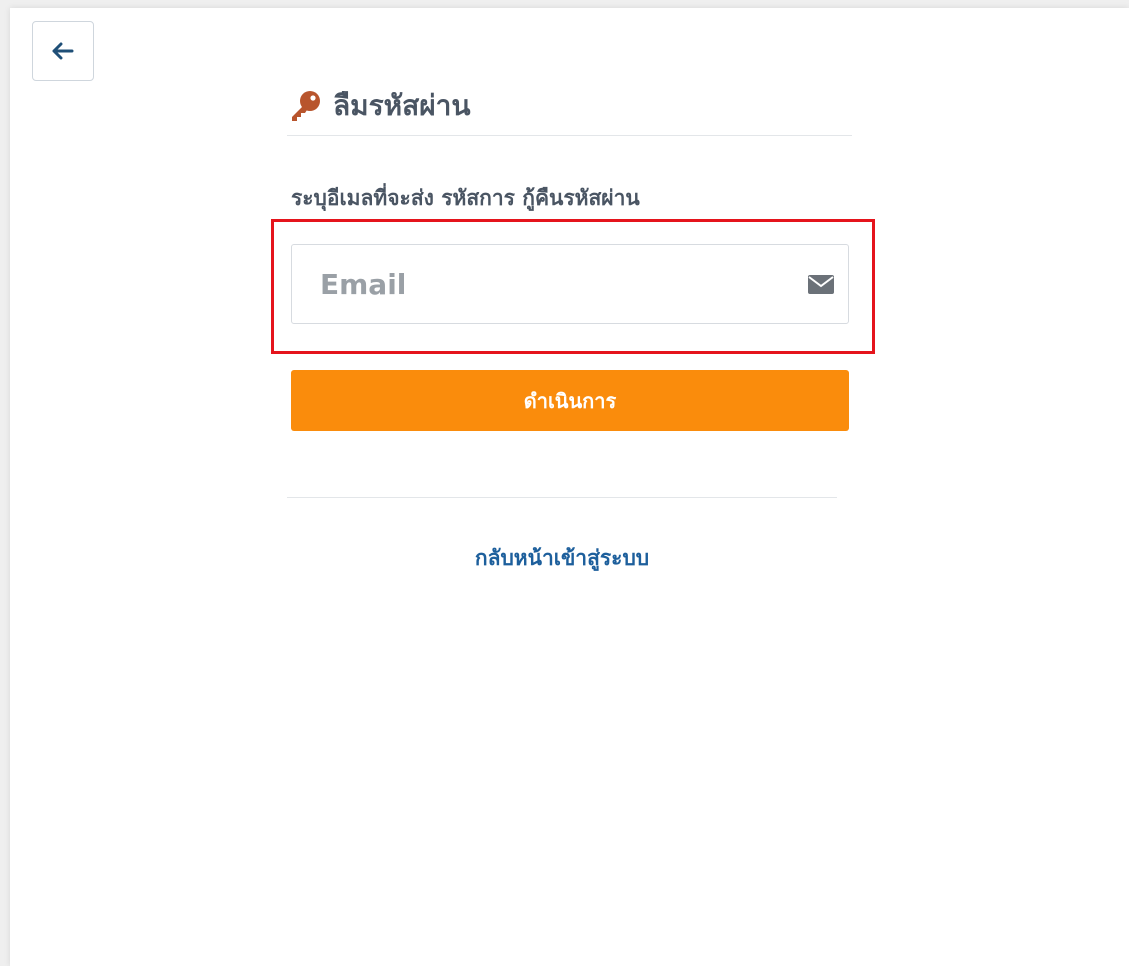 The image size is (1129, 966). What do you see at coordinates (562, 497) in the screenshot?
I see `bottom-divider` at bounding box center [562, 497].